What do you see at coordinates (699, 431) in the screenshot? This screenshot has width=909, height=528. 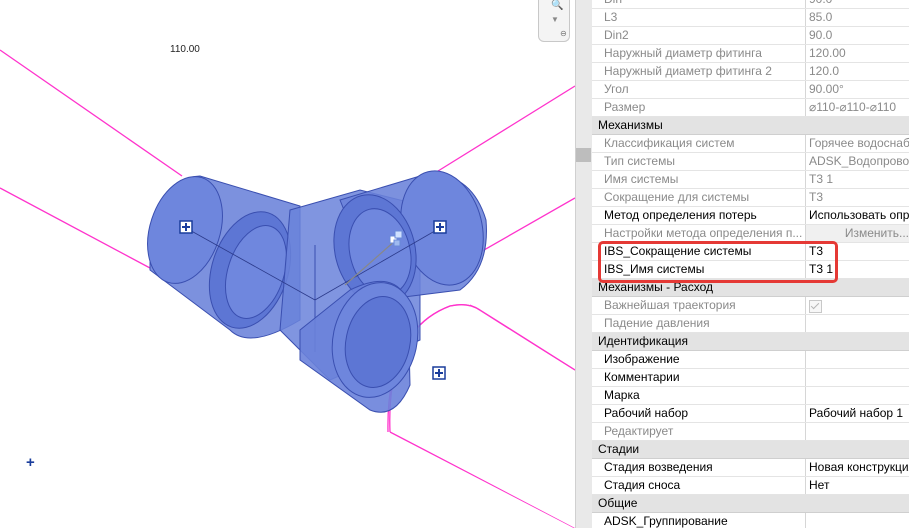 I see `property-name: Редактирует` at bounding box center [699, 431].